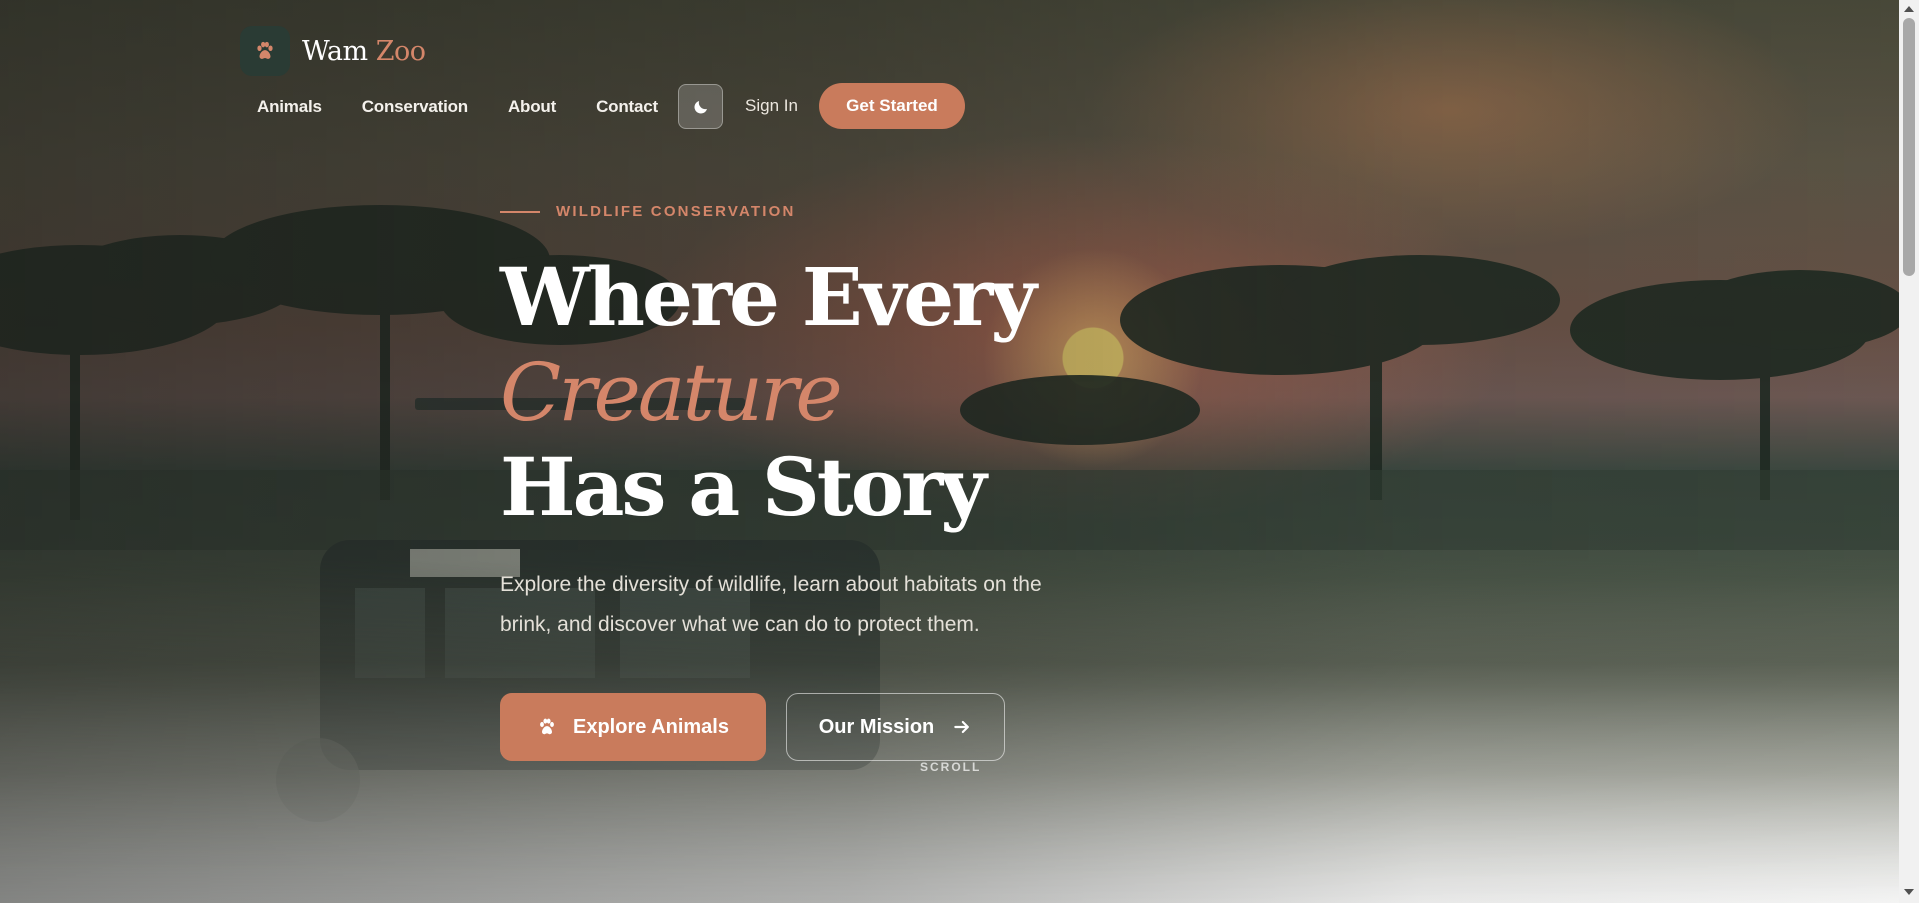 The image size is (1919, 903). I want to click on headline-line-2: Creature, so click(671, 392).